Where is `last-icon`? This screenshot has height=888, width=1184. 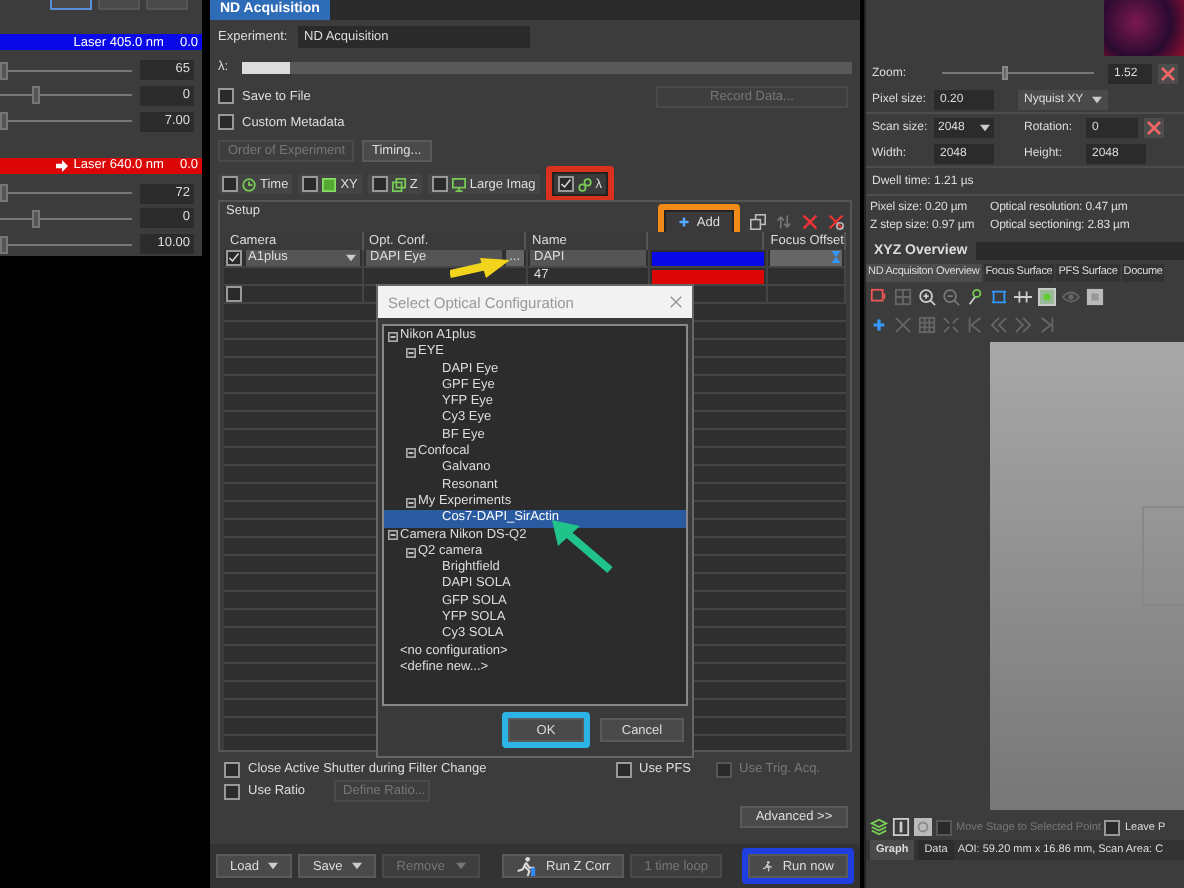
last-icon is located at coordinates (1047, 324).